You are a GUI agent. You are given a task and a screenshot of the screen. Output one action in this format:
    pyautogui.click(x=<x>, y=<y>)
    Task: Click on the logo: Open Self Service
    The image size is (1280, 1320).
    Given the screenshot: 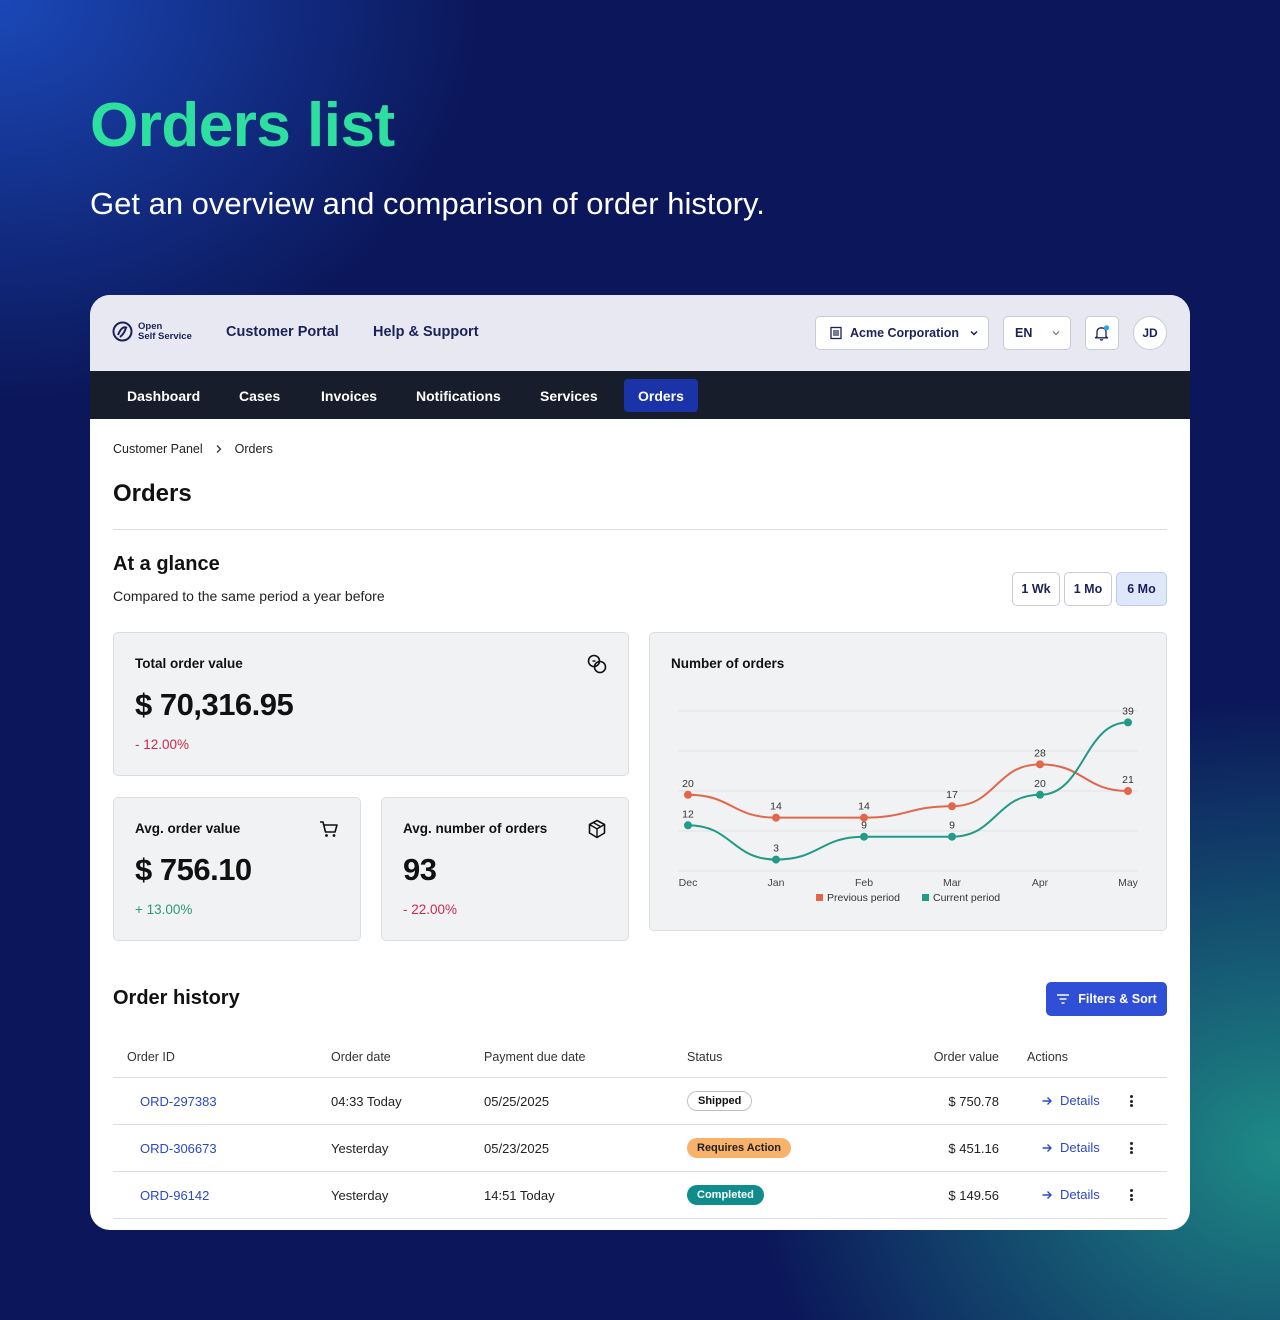 What is the action you would take?
    pyautogui.click(x=152, y=331)
    